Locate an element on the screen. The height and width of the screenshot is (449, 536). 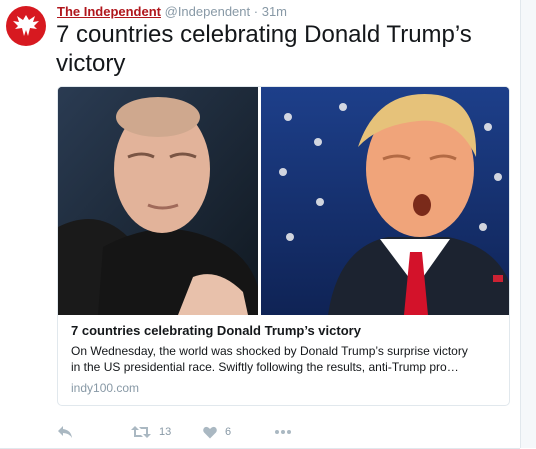
more-button is located at coordinates (283, 432).